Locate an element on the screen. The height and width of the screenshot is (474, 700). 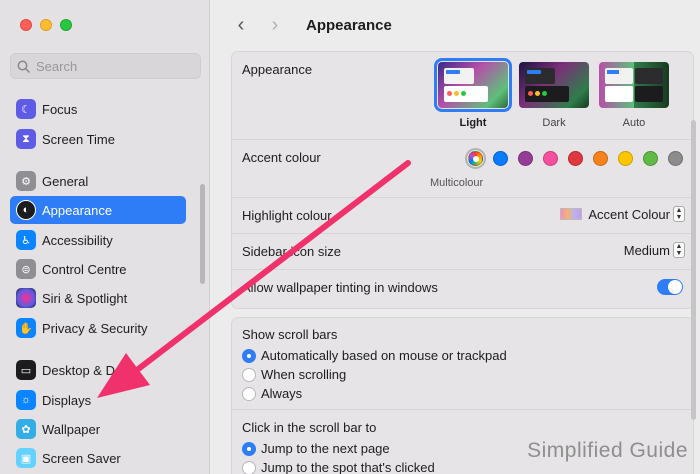
appearance-option-label: Auto is located at coordinates (634, 123).